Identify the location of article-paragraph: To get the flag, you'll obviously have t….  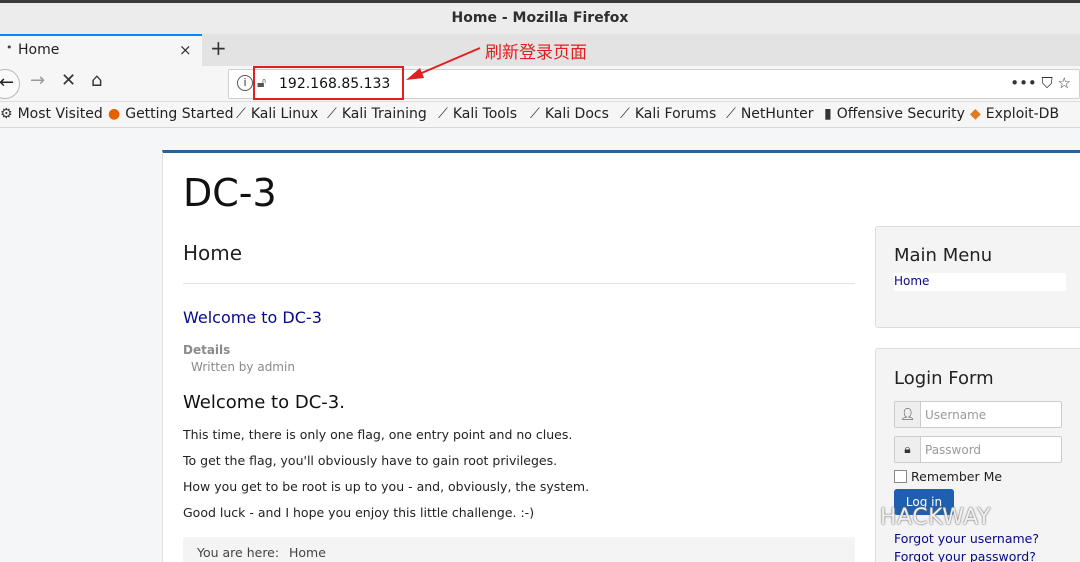
(370, 460).